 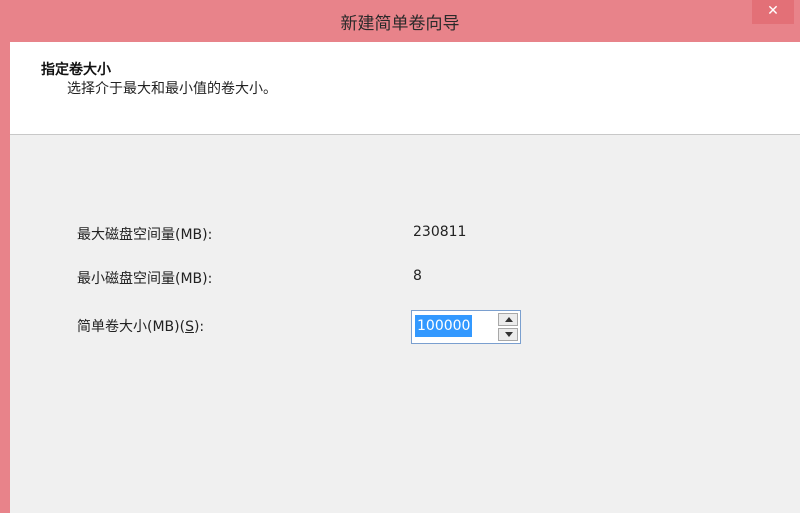 What do you see at coordinates (172, 89) in the screenshot?
I see `page-subtitle: 选择介于最大和最小值的卷大小。` at bounding box center [172, 89].